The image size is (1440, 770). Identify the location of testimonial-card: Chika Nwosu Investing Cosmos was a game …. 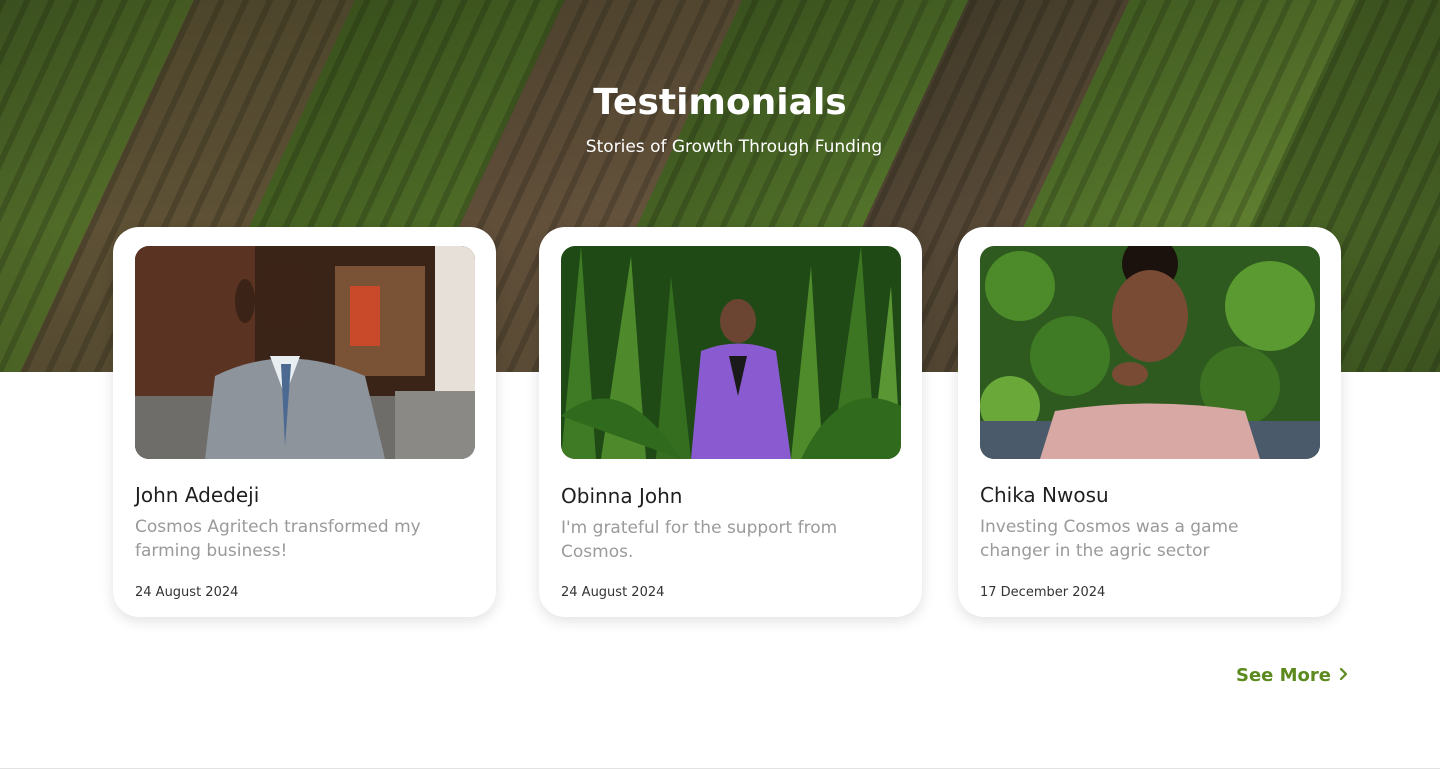
(1149, 422).